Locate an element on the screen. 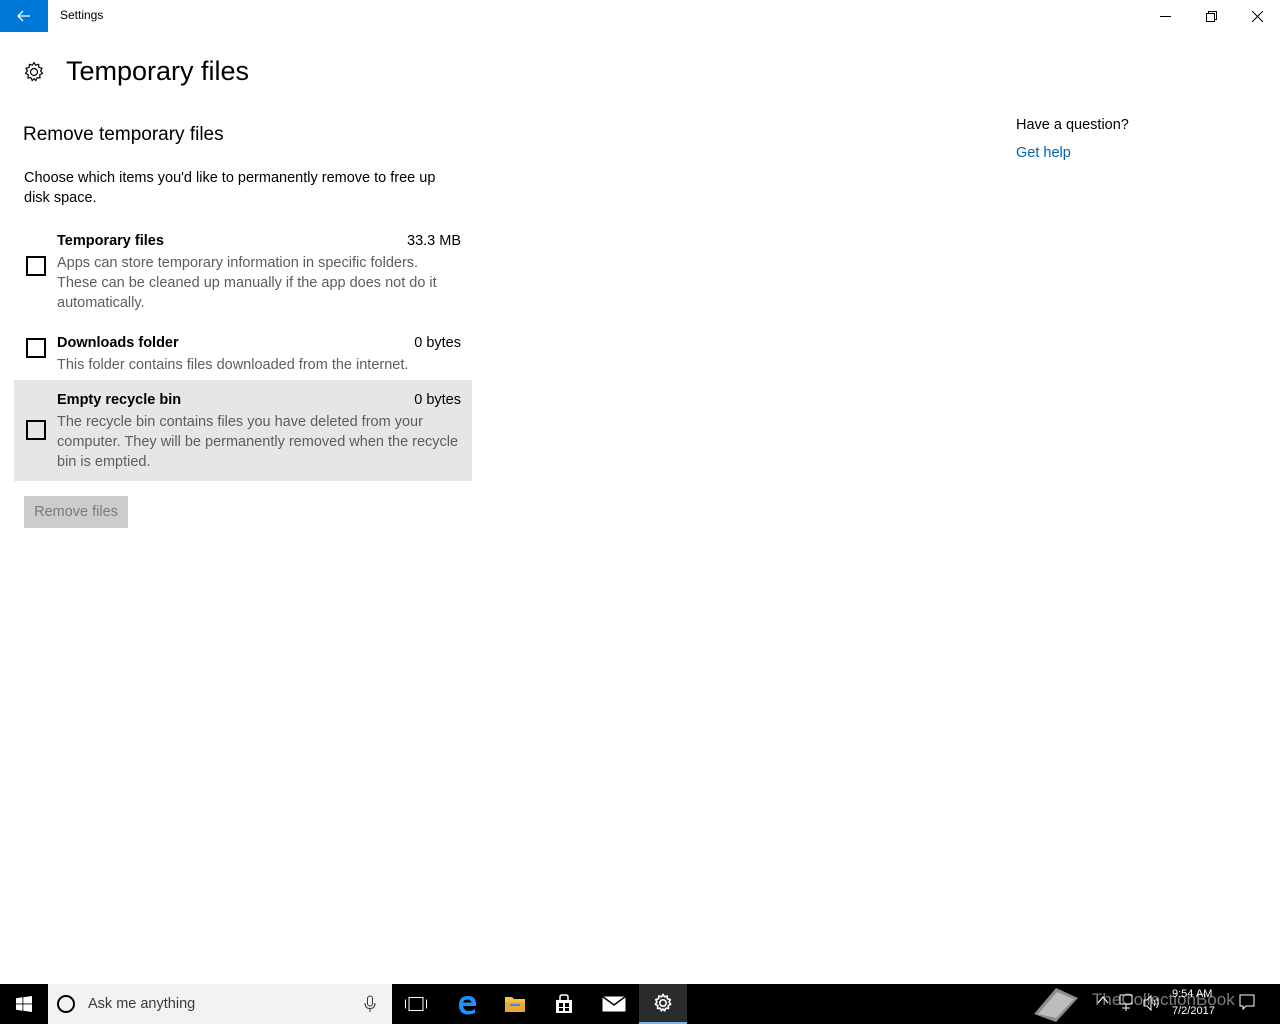 The height and width of the screenshot is (1024, 1280). remove-files-button: Remove files is located at coordinates (76, 512).